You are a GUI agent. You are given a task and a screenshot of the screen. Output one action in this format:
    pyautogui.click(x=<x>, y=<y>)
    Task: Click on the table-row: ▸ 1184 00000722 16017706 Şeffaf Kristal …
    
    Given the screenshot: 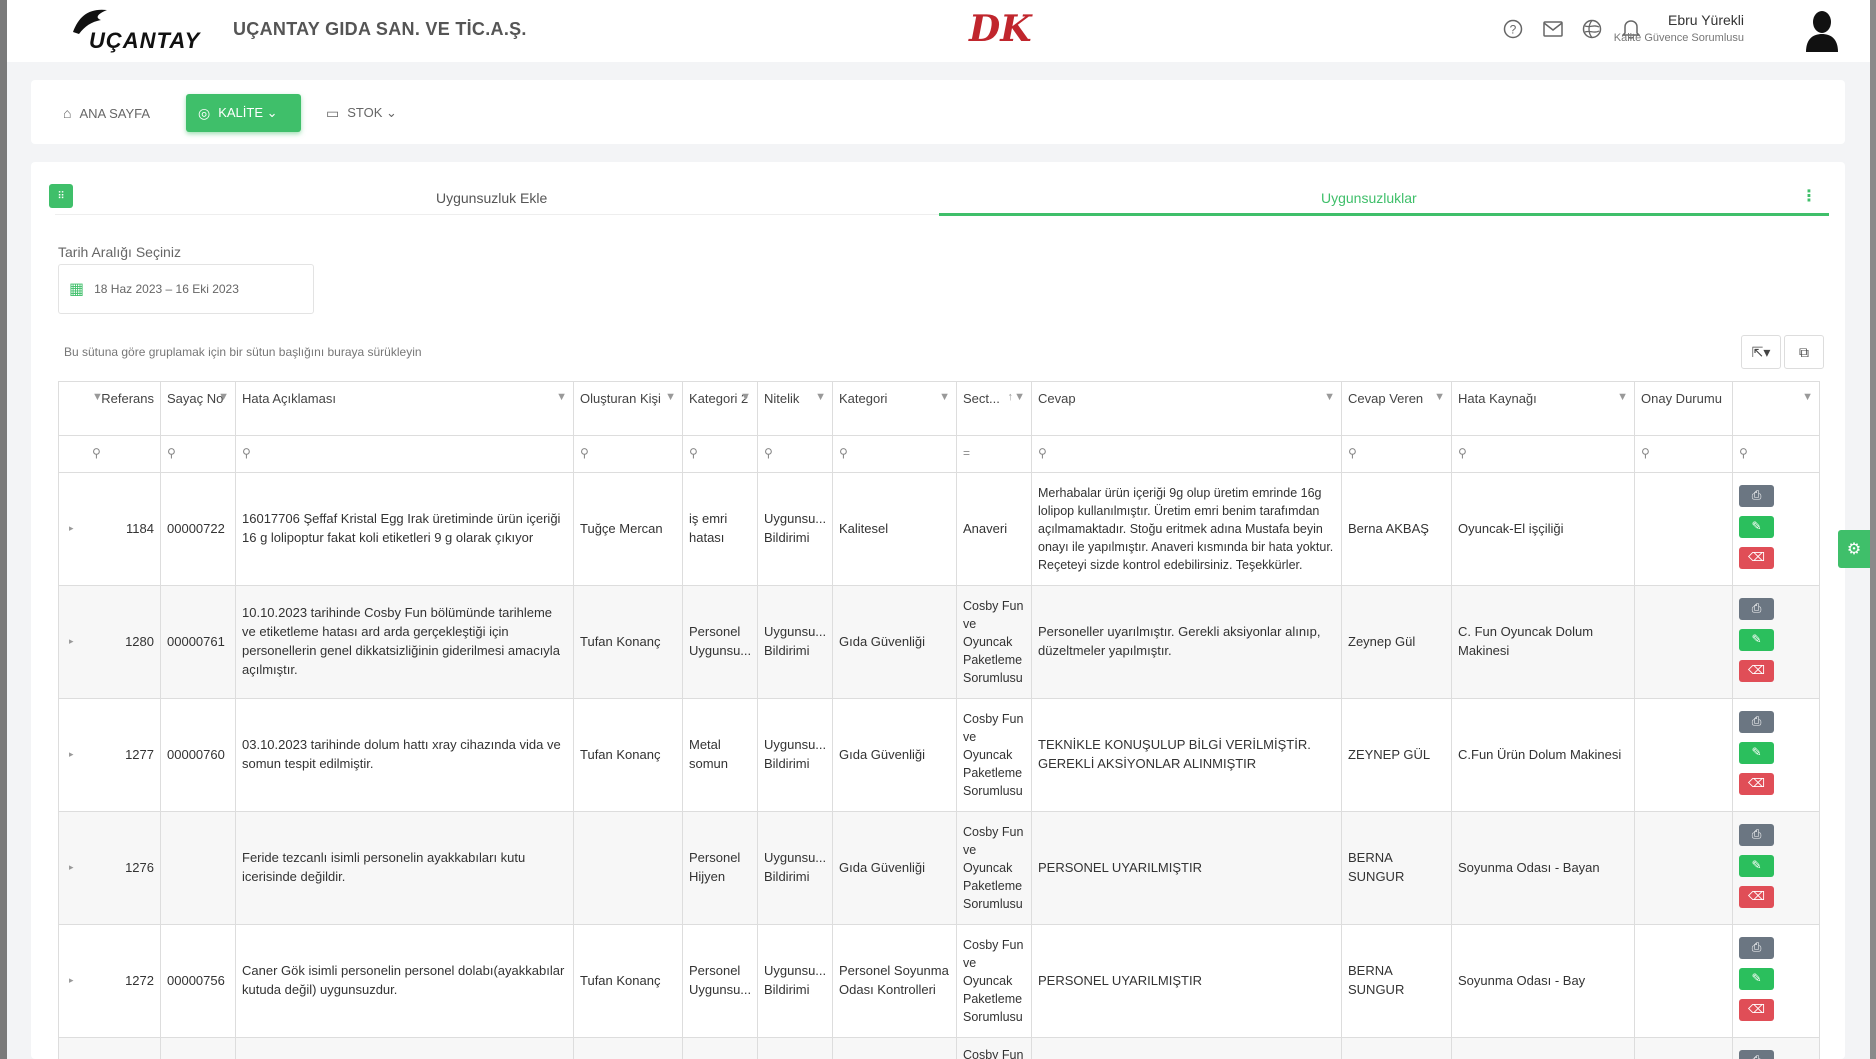 What is the action you would take?
    pyautogui.click(x=939, y=529)
    